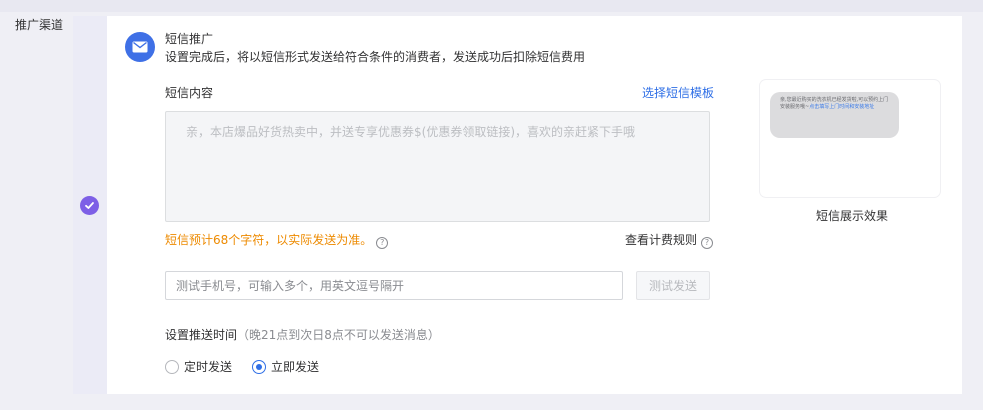 The image size is (983, 410). What do you see at coordinates (491, 6) in the screenshot?
I see `top-strip` at bounding box center [491, 6].